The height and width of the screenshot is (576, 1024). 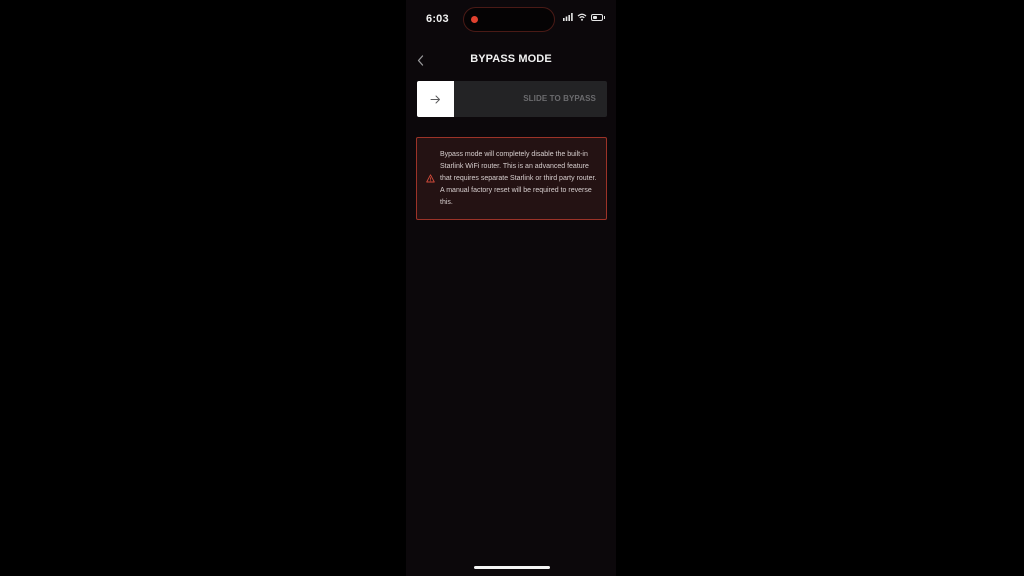 I want to click on status-icons, so click(x=584, y=17).